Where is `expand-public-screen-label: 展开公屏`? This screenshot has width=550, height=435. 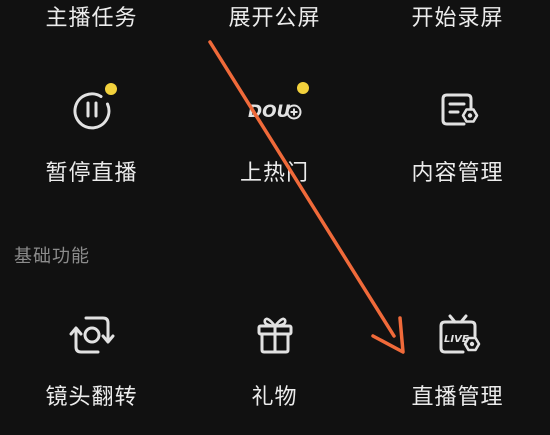
expand-public-screen-label: 展开公屏 is located at coordinates (274, 18).